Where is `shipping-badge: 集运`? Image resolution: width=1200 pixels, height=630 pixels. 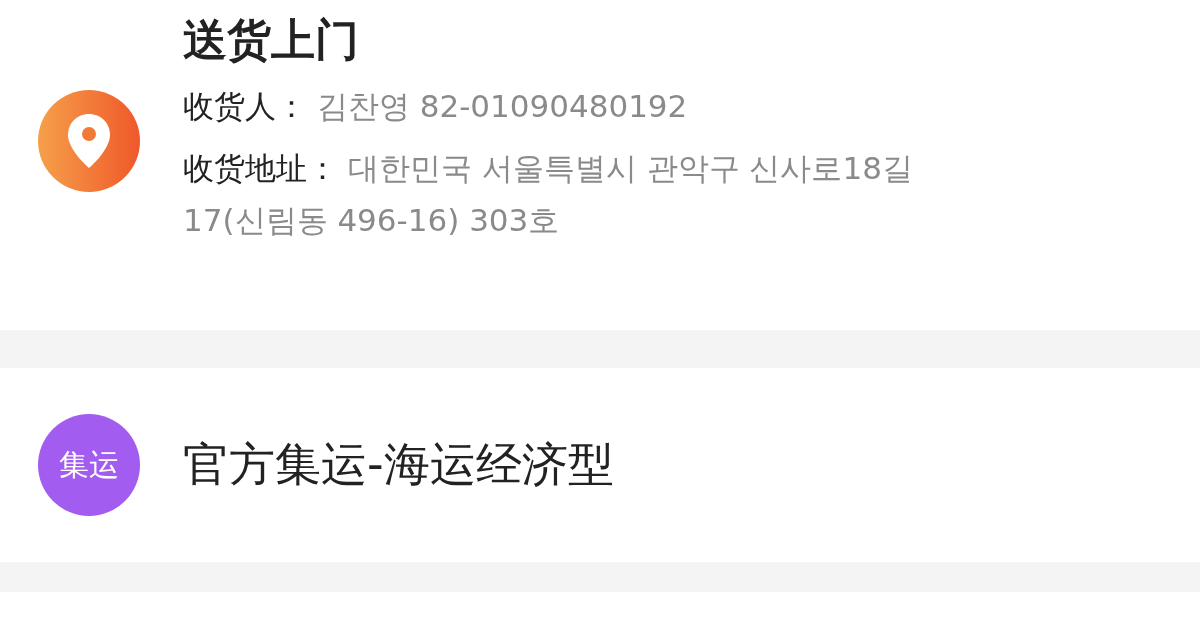
shipping-badge: 集运 is located at coordinates (89, 465).